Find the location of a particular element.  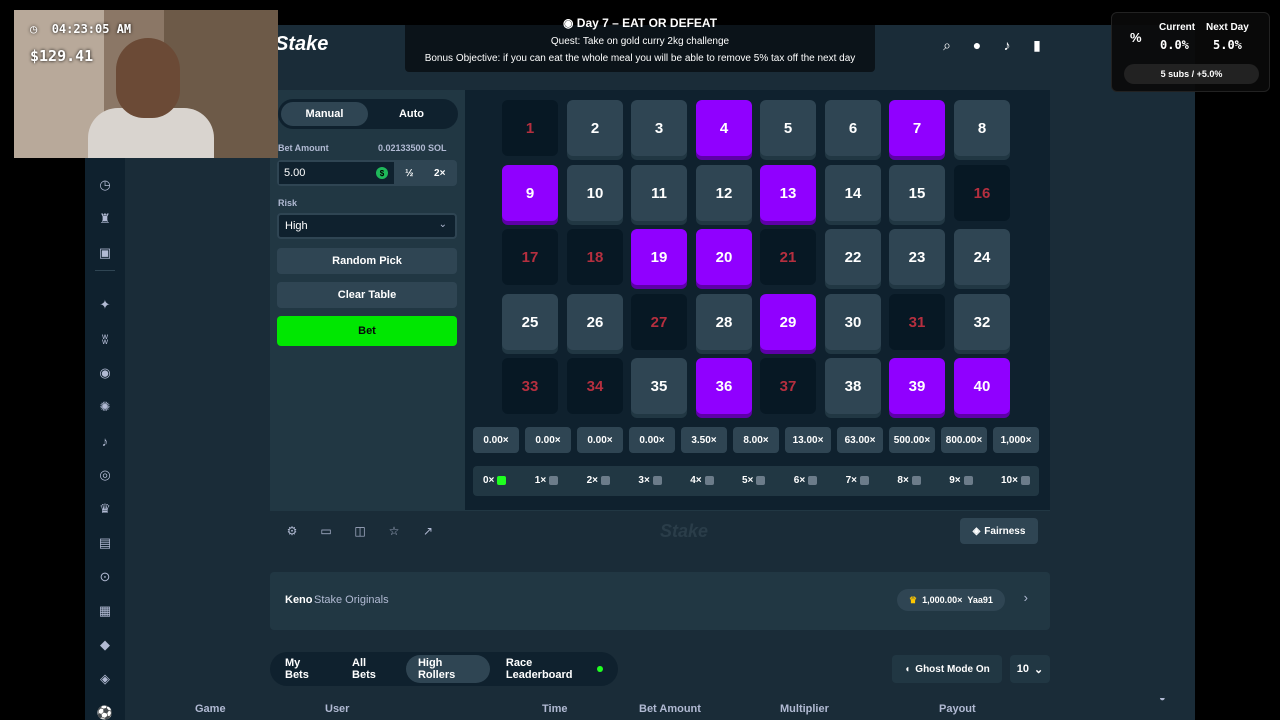

currency-icon: $ is located at coordinates (382, 173).